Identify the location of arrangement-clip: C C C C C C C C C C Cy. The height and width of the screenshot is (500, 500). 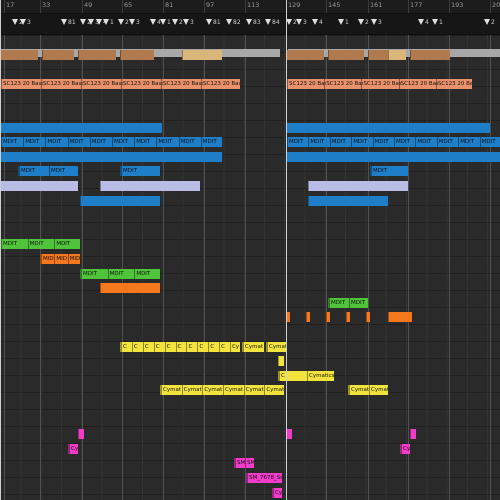
(180, 346).